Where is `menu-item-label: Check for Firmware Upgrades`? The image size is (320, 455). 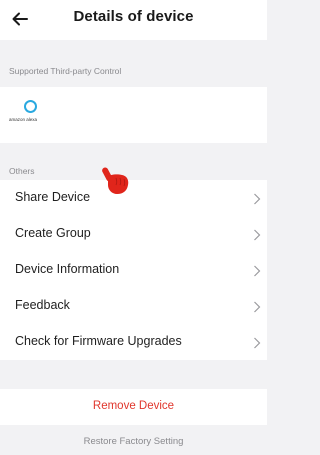 menu-item-label: Check for Firmware Upgrades is located at coordinates (98, 341).